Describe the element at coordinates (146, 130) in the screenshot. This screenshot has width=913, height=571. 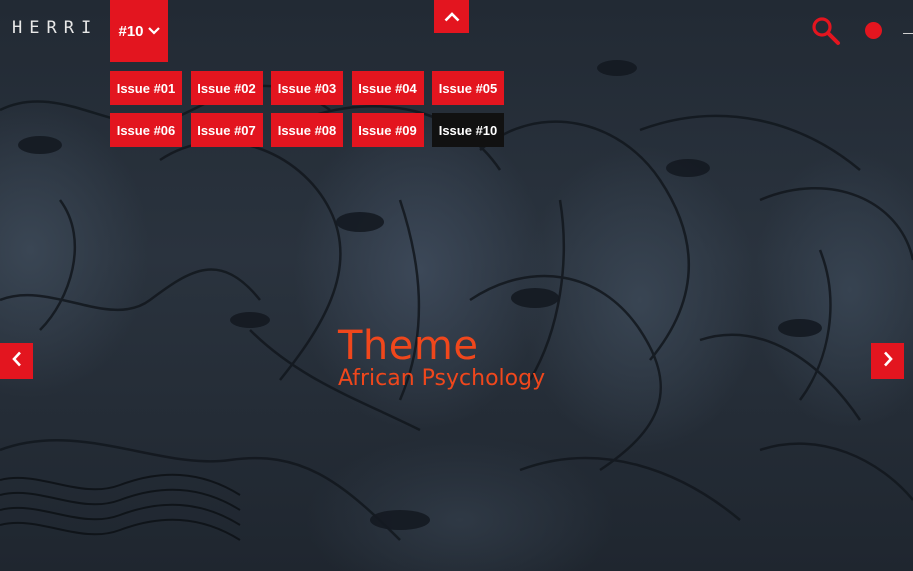
I see `issue-button: Issue #06` at that location.